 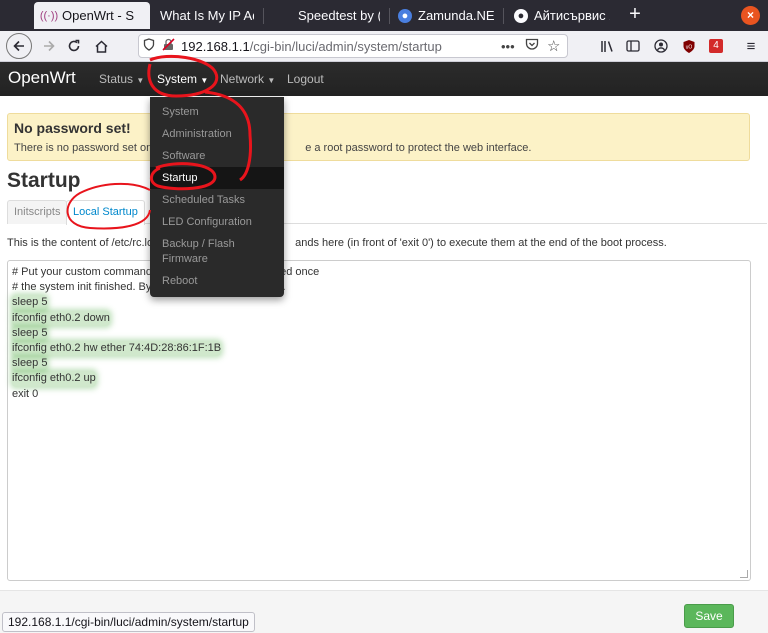 I want to click on menu-item-scheduled-tasks: Scheduled Tasks, so click(x=217, y=200).